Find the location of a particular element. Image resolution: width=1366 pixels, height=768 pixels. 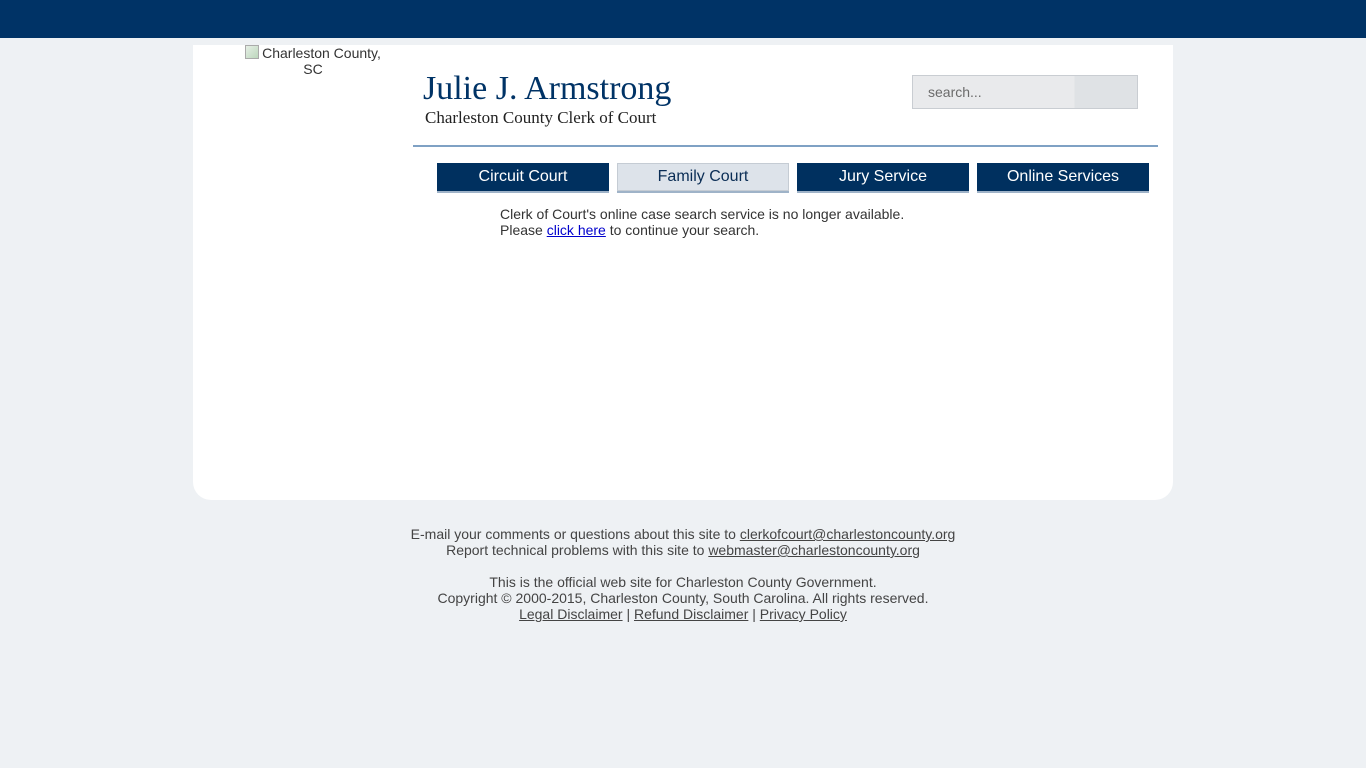

webmaster-email-link: webmaster@charlestoncounty.org is located at coordinates (814, 550).